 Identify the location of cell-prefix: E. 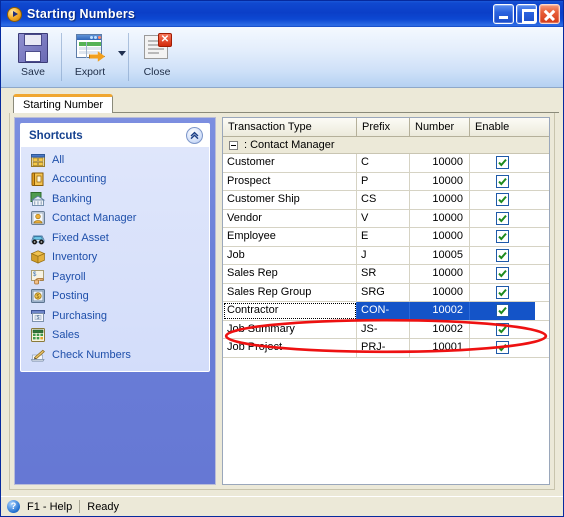
(383, 237).